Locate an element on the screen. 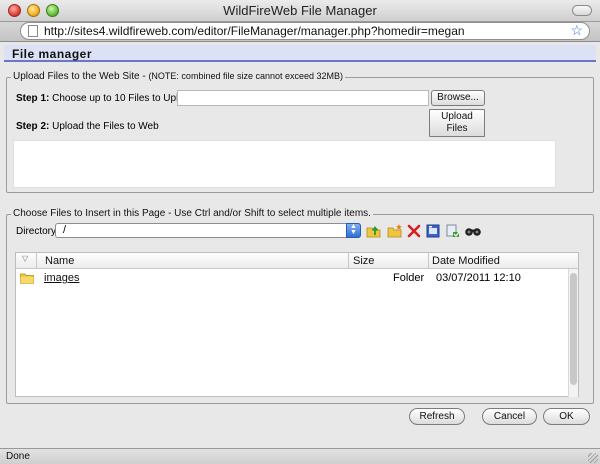 This screenshot has height=464, width=600. delete-icon is located at coordinates (414, 231).